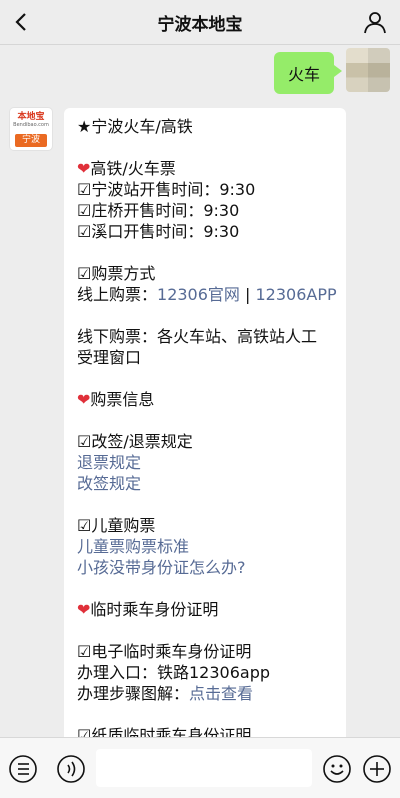 Image resolution: width=400 pixels, height=798 pixels. What do you see at coordinates (204, 768) in the screenshot?
I see `message-input` at bounding box center [204, 768].